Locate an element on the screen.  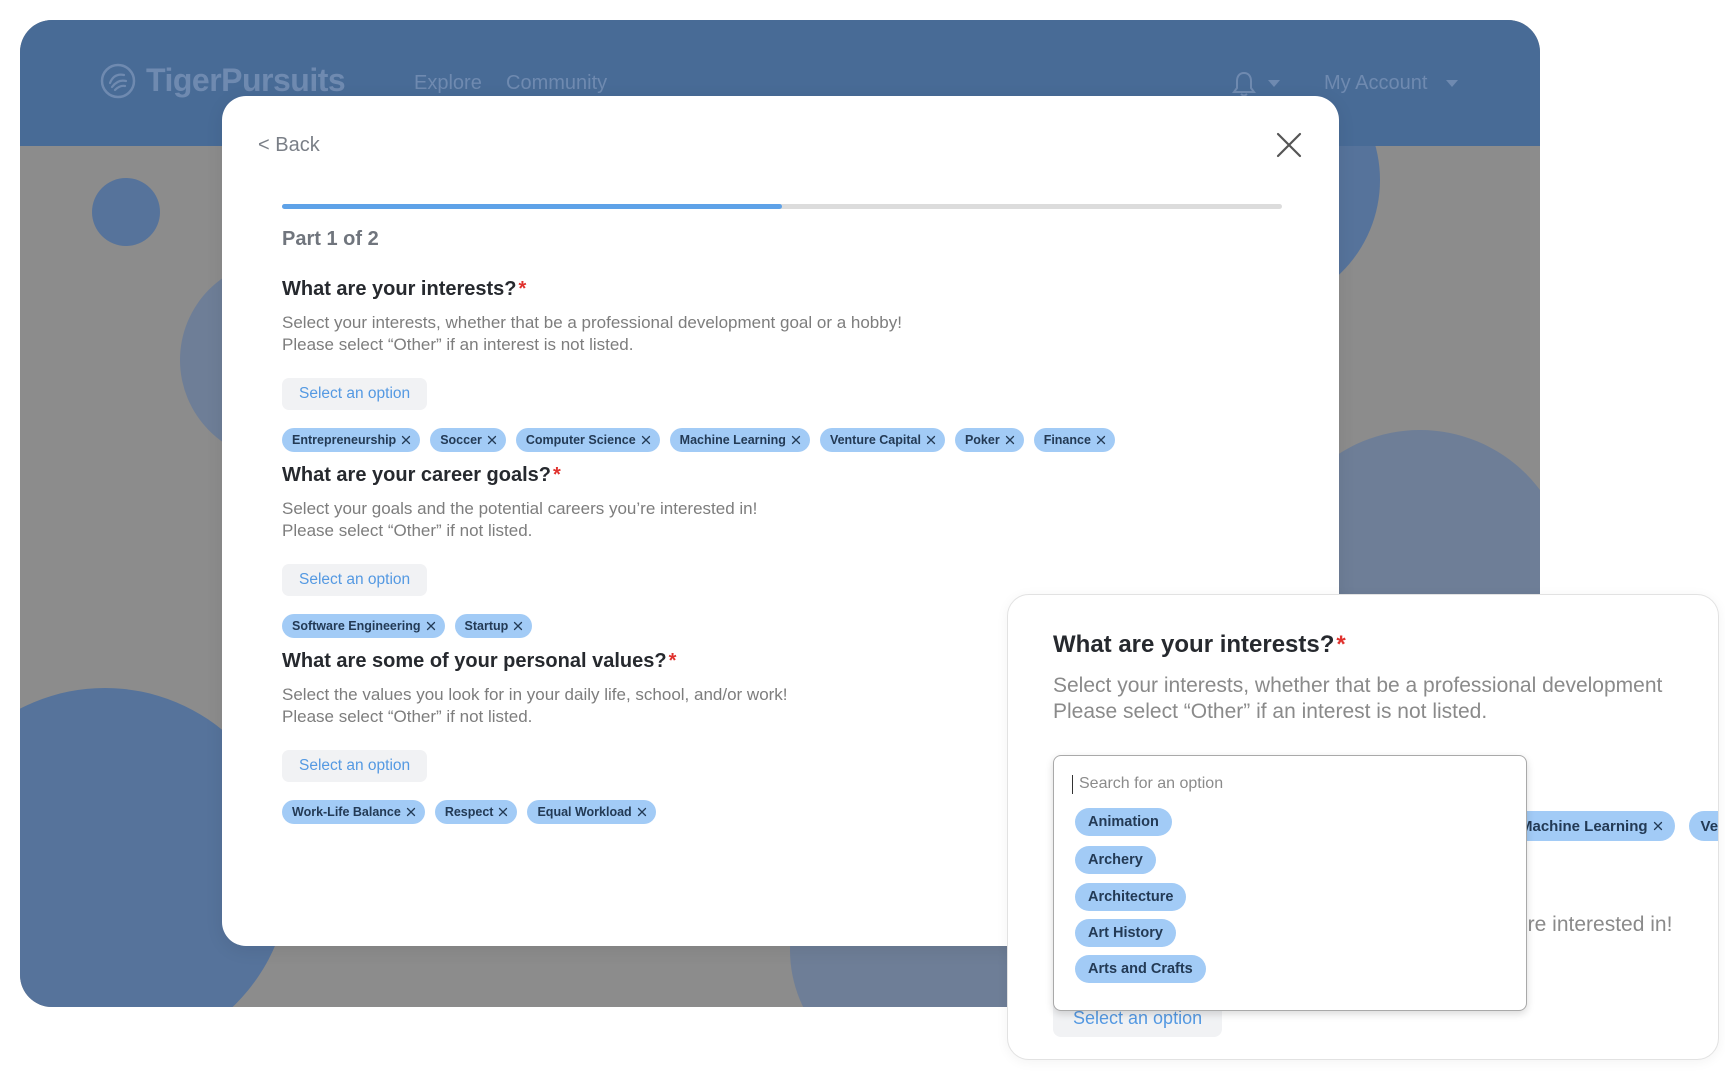
chip-label: Finance is located at coordinates (1067, 440).